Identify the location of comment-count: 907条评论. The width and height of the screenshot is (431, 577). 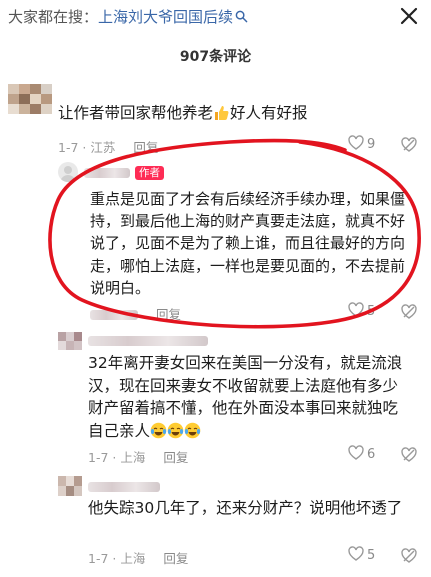
(215, 57).